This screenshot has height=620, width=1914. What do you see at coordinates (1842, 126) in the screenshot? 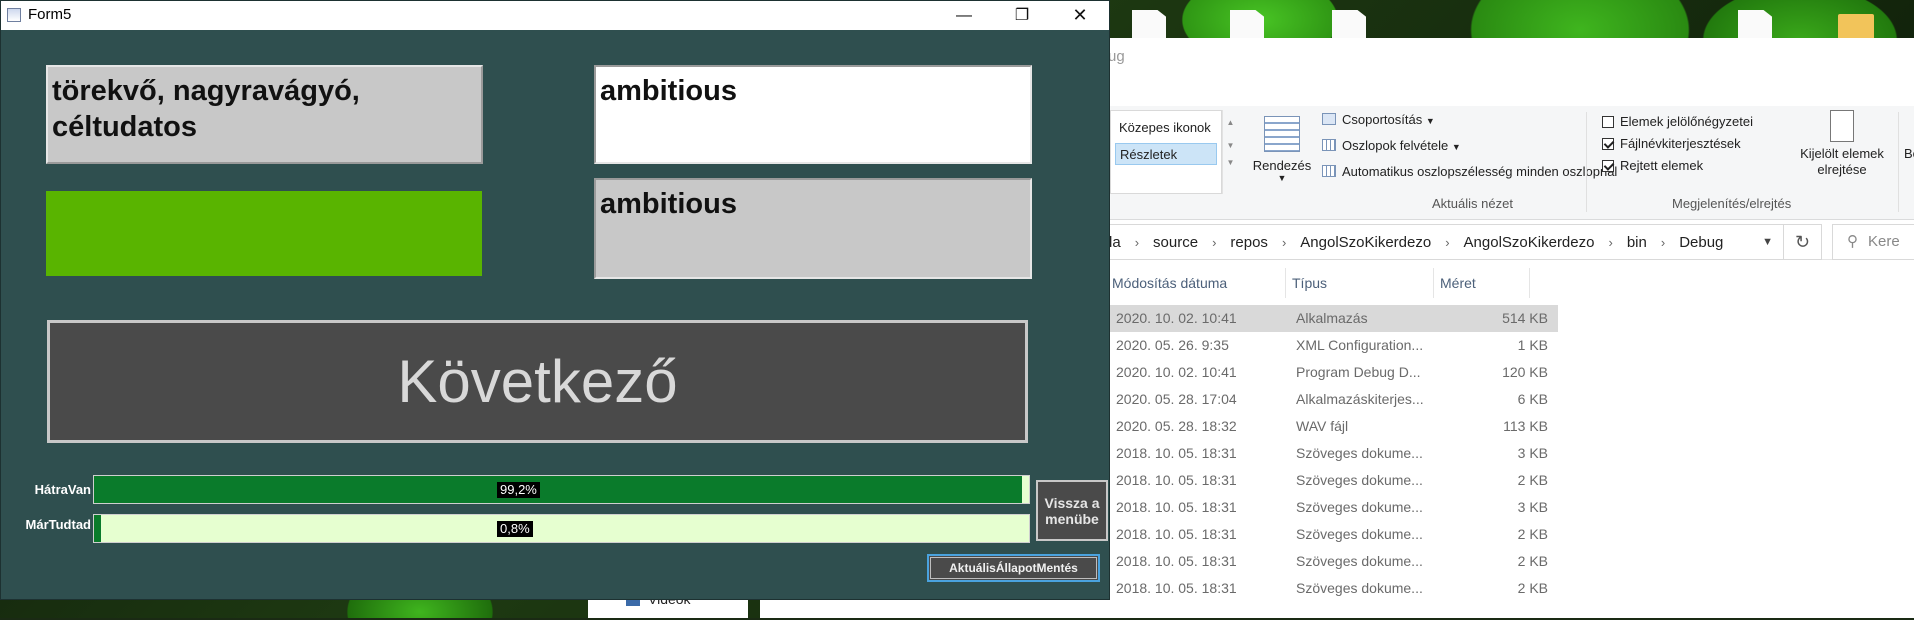
I see `hide-selected-icon` at bounding box center [1842, 126].